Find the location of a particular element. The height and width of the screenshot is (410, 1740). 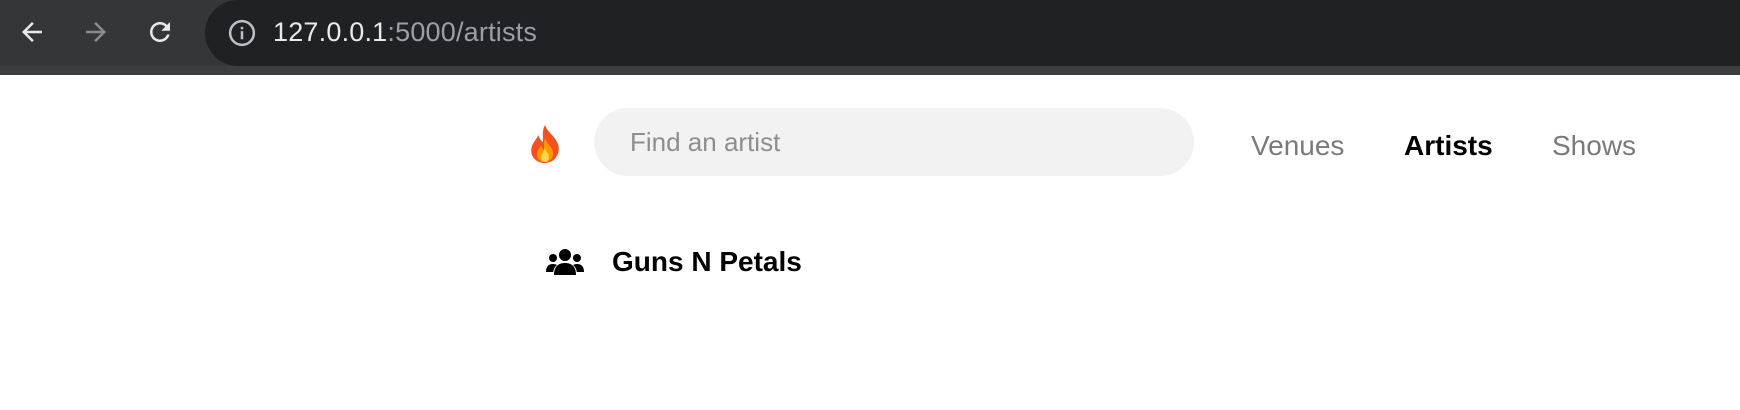

nav-venues-link: Venues is located at coordinates (1297, 146).